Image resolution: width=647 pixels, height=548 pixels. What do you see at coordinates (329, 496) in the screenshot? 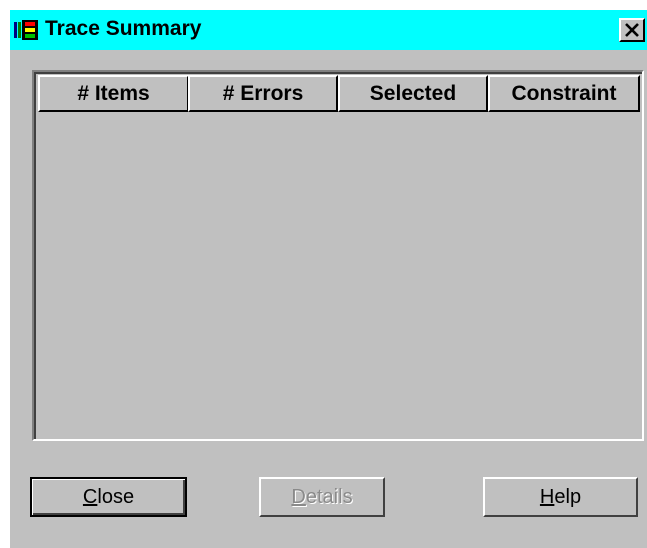
I see `details-button-label: etails` at bounding box center [329, 496].